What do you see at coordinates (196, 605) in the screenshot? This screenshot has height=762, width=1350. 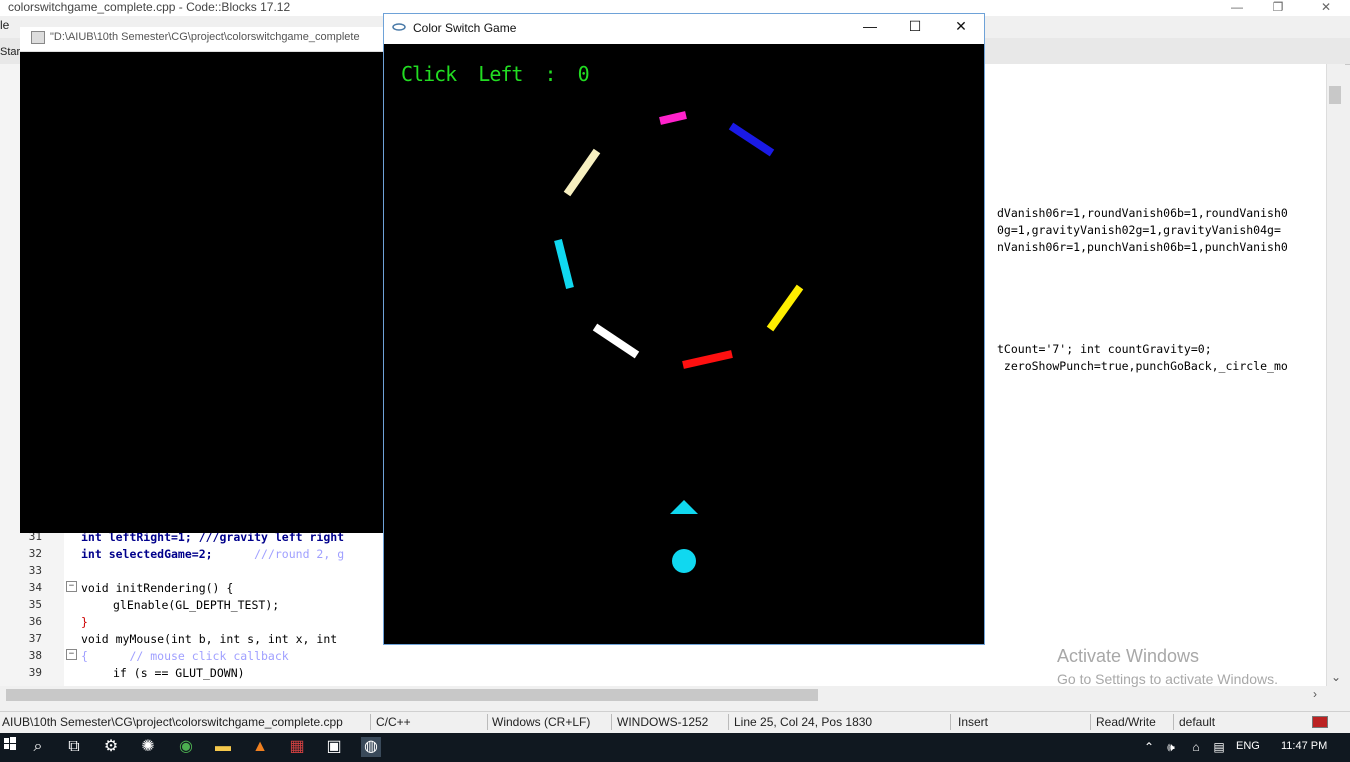 I see `code-line-35: glEnable(GL_DEPTH_TEST);` at bounding box center [196, 605].